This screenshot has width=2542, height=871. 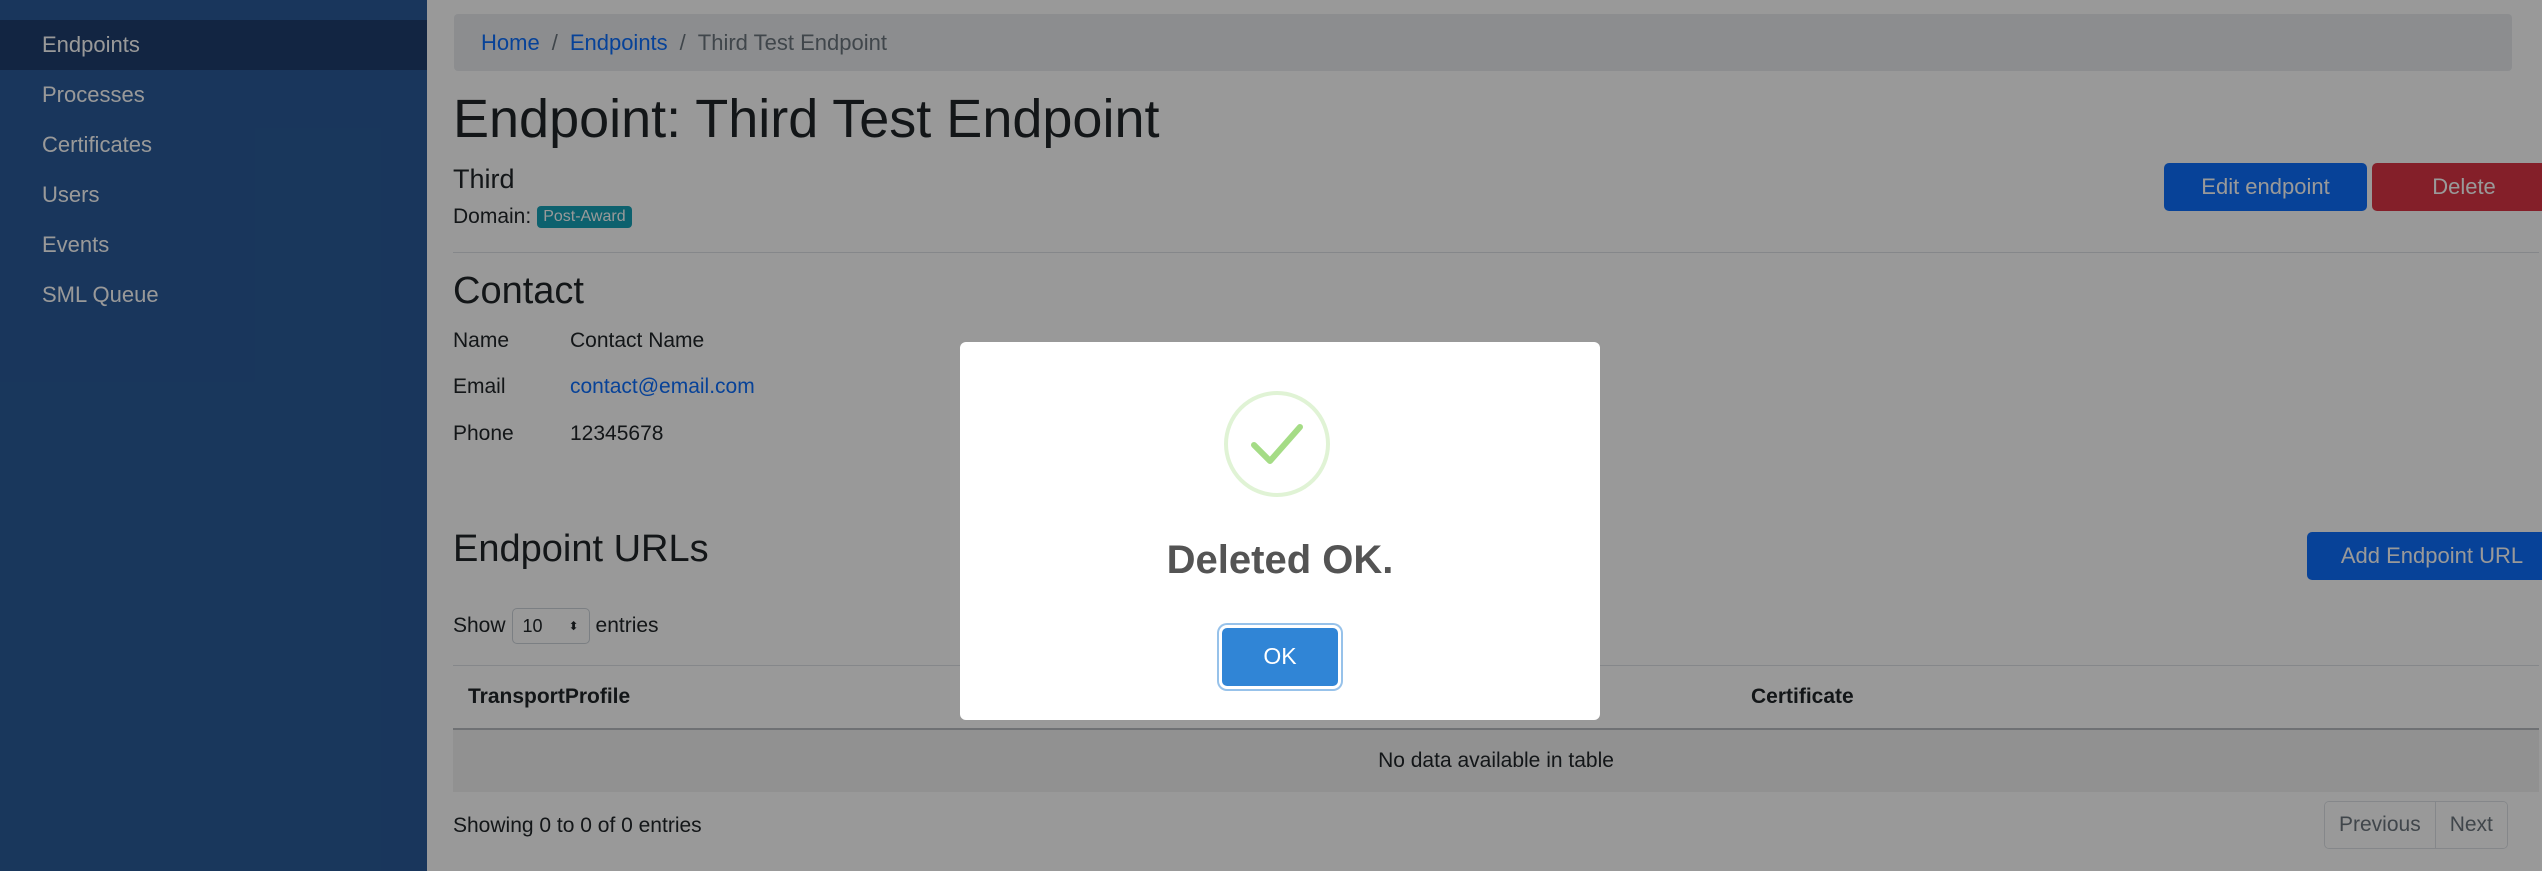 What do you see at coordinates (1280, 657) in the screenshot?
I see `ok-button: OK` at bounding box center [1280, 657].